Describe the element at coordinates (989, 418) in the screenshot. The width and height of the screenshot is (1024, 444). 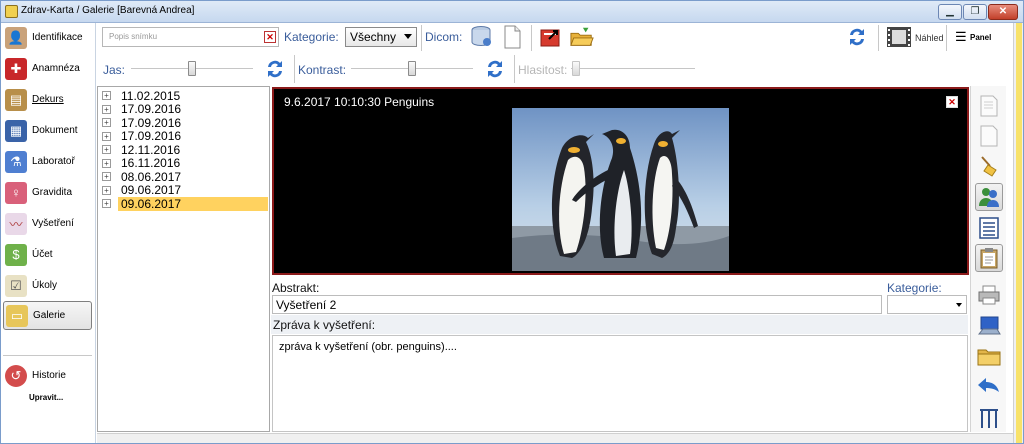
I see `columns-icon` at that location.